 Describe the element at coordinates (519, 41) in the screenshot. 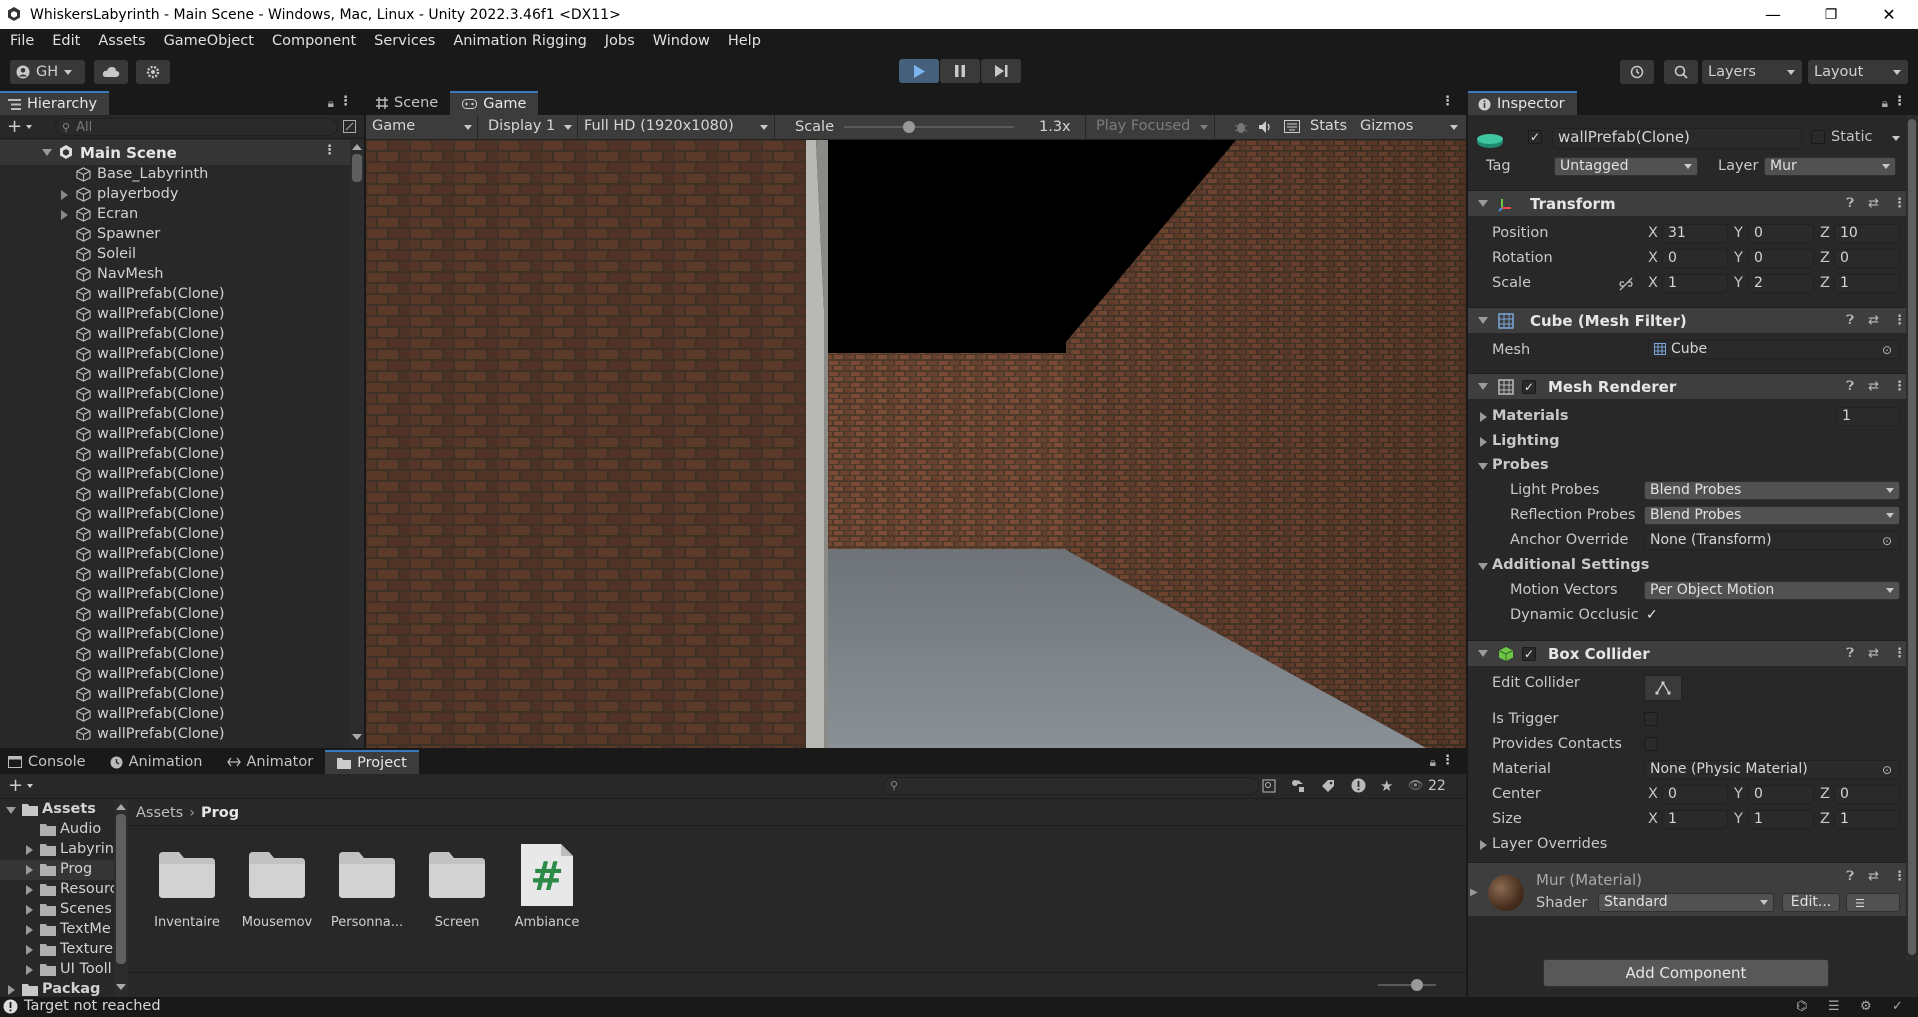

I see `menu-animation-rigging: Animation Rigging` at that location.